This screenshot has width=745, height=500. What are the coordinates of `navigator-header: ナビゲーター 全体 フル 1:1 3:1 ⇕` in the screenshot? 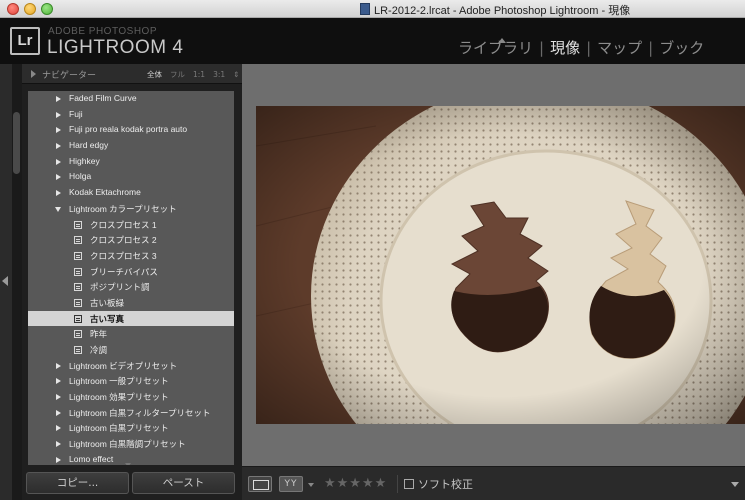 It's located at (132, 74).